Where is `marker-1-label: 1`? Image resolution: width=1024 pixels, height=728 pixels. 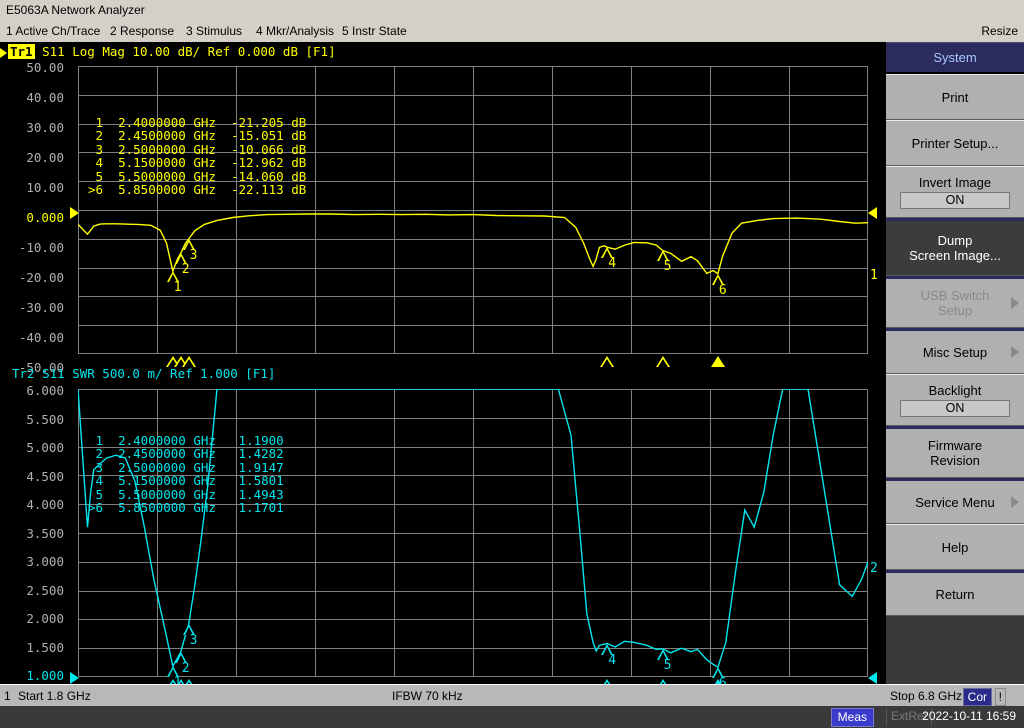
marker-1-label: 1 is located at coordinates (177, 288).